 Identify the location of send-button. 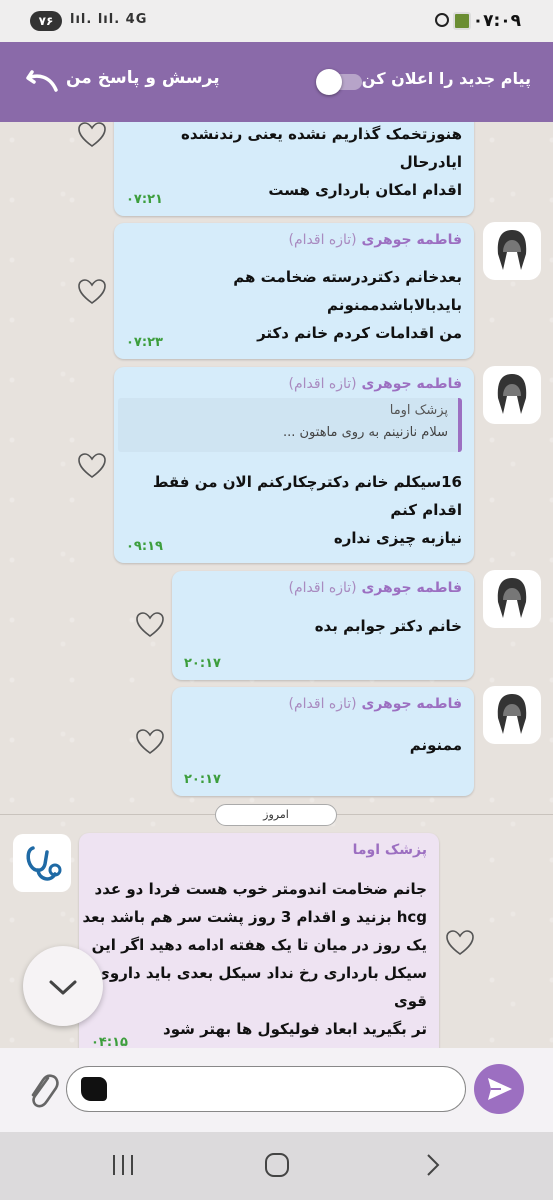
(499, 1089).